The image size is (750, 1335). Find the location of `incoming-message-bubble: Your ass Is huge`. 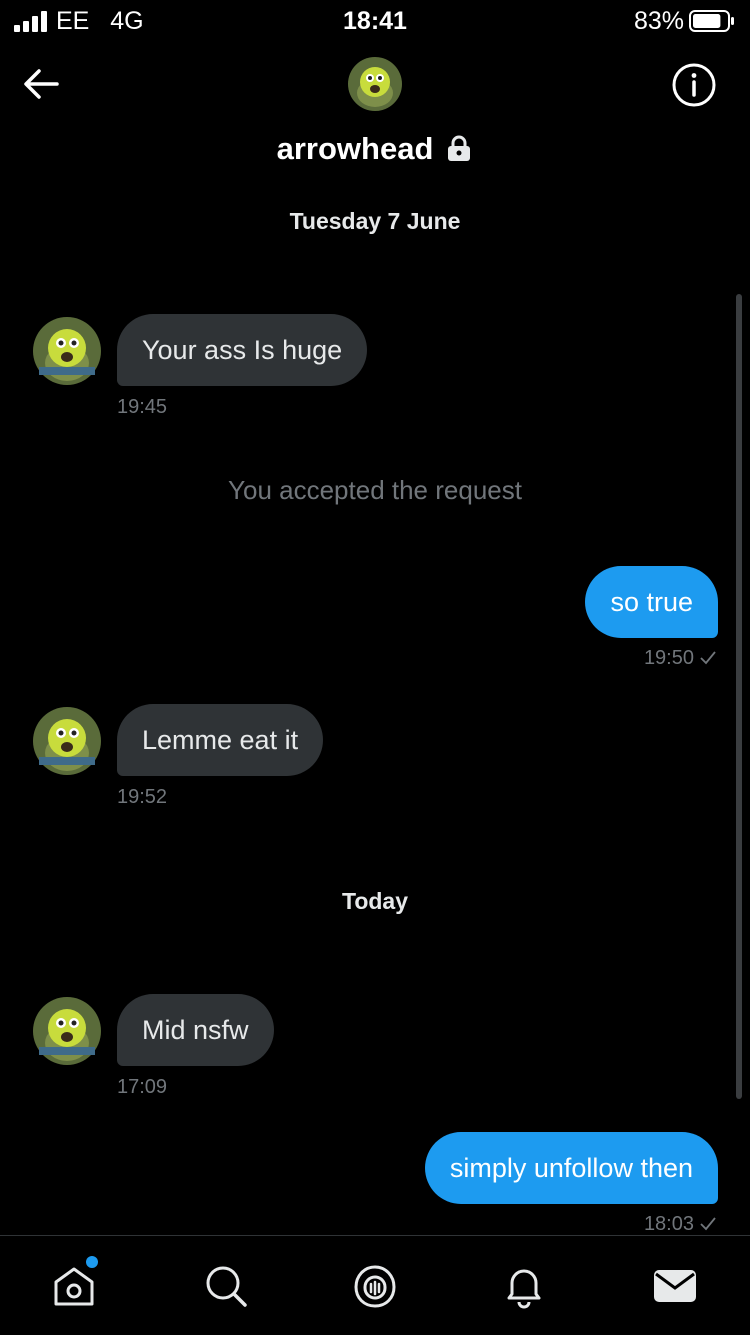

incoming-message-bubble: Your ass Is huge is located at coordinates (242, 350).